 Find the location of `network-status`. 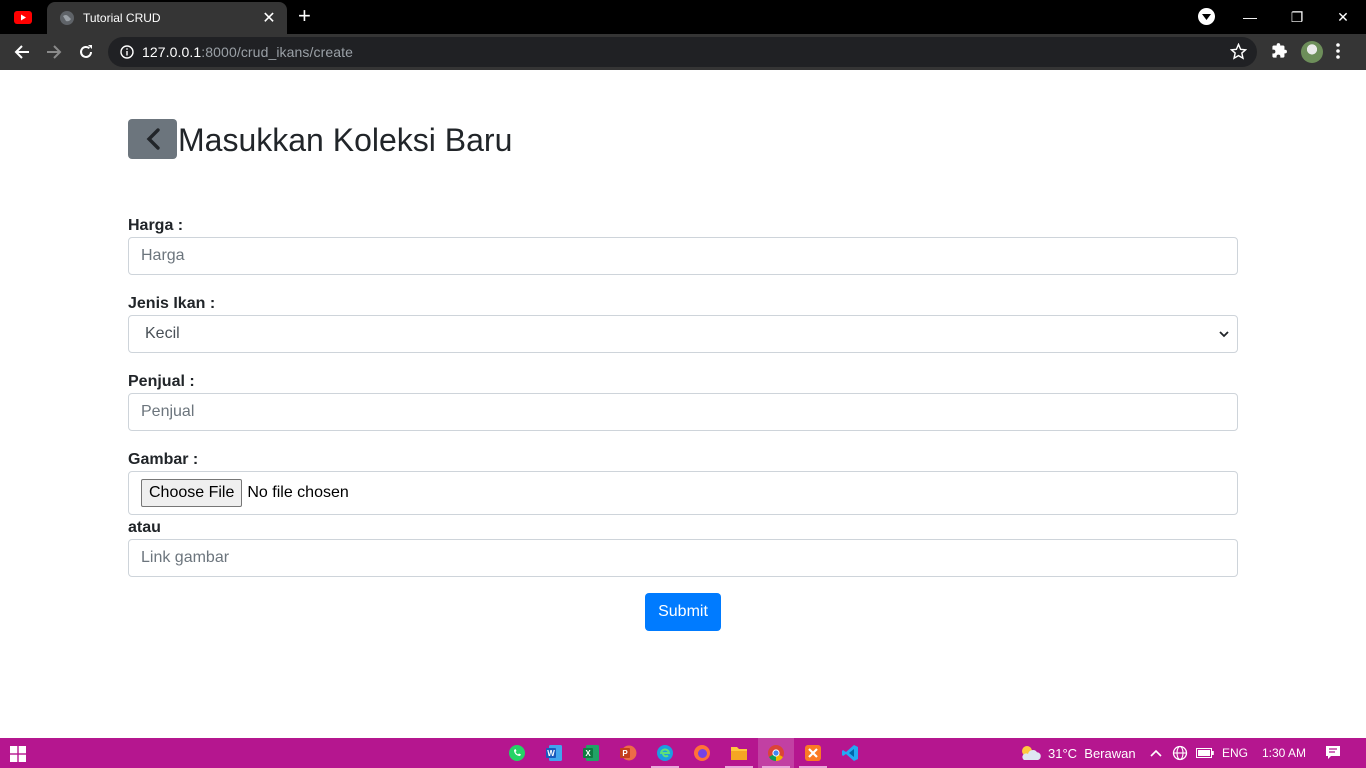

network-status is located at coordinates (1180, 753).